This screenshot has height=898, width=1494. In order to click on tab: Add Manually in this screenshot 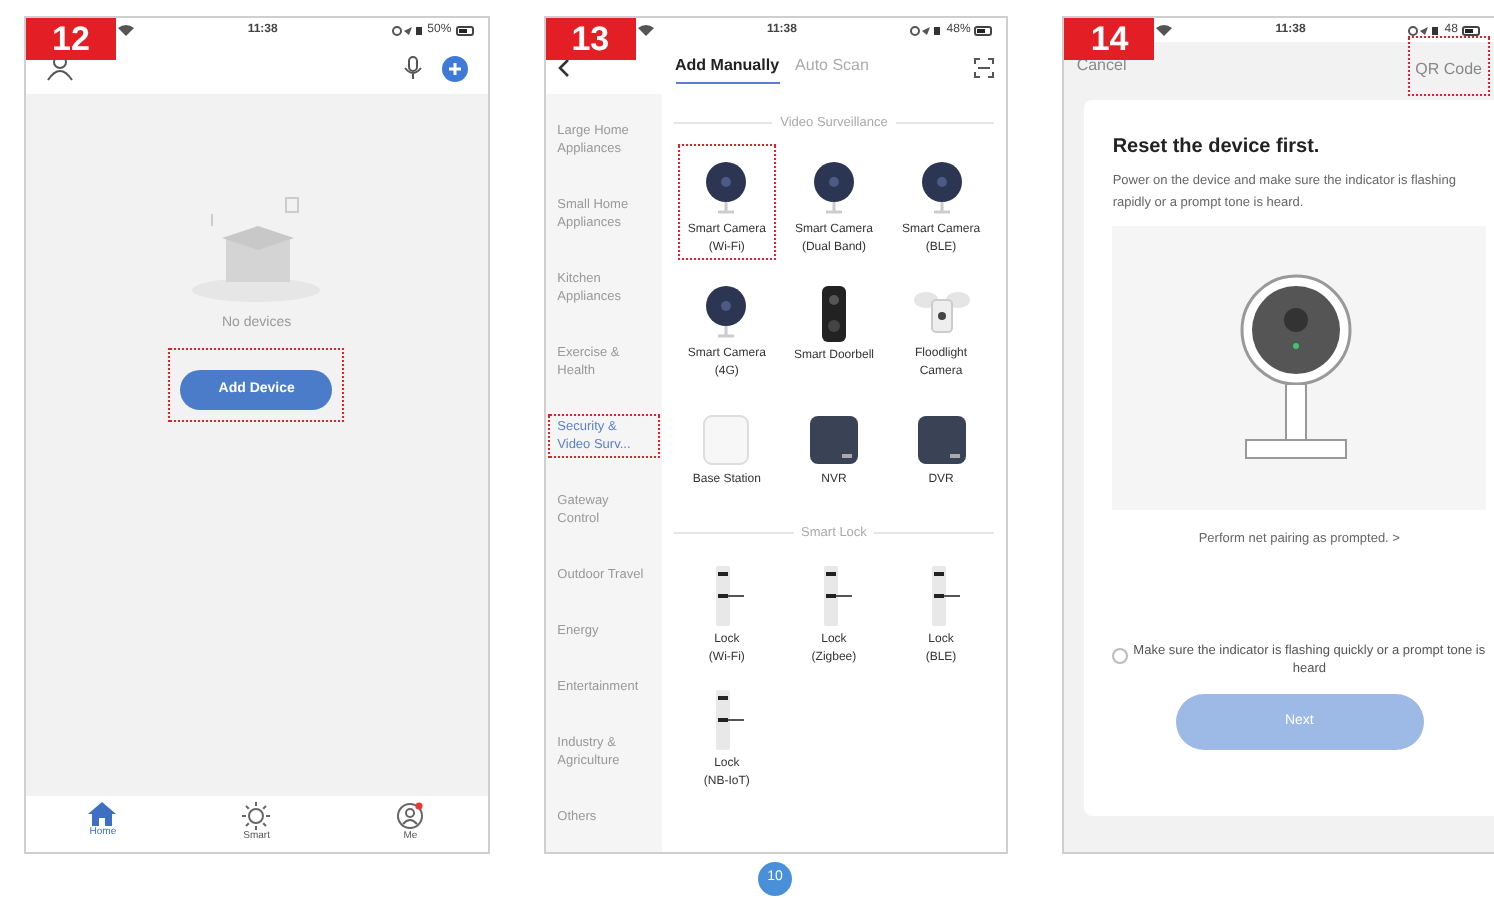, I will do `click(727, 68)`.